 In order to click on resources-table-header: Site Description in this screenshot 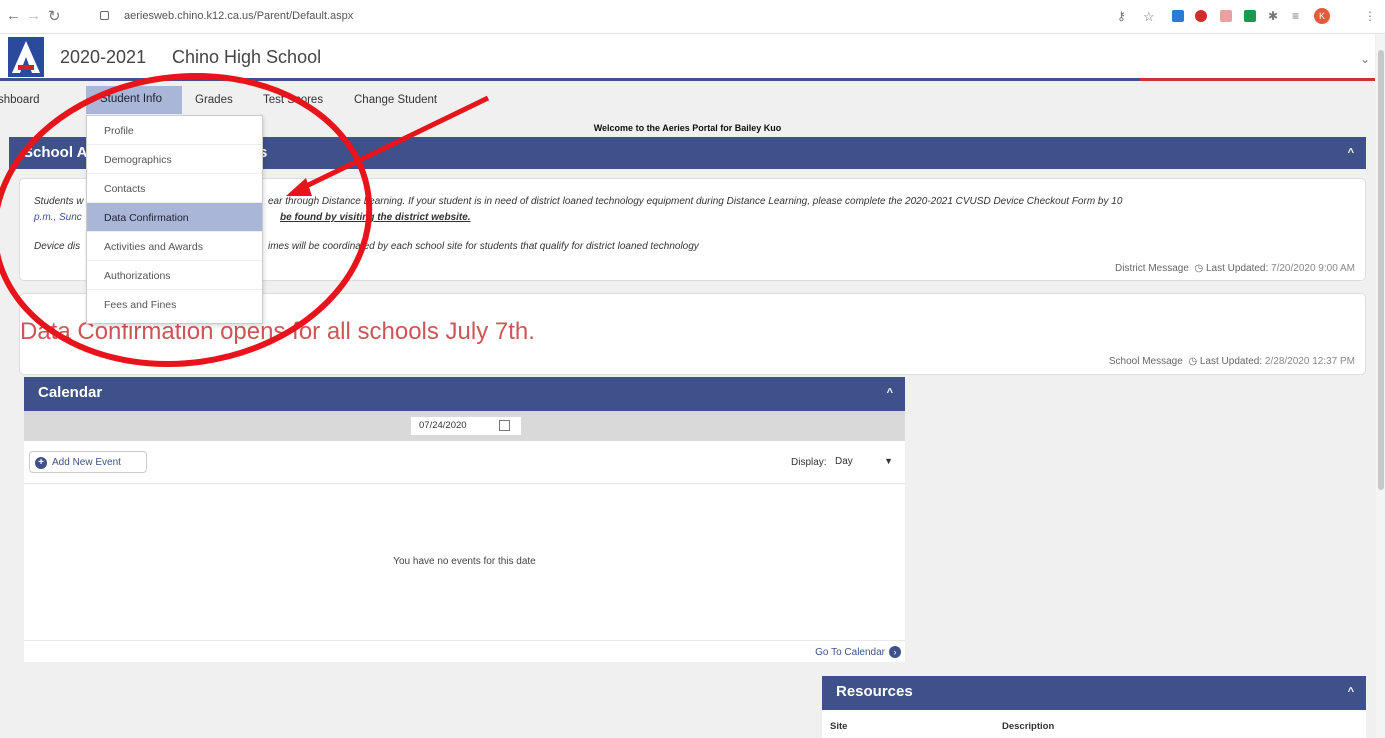, I will do `click(1094, 724)`.